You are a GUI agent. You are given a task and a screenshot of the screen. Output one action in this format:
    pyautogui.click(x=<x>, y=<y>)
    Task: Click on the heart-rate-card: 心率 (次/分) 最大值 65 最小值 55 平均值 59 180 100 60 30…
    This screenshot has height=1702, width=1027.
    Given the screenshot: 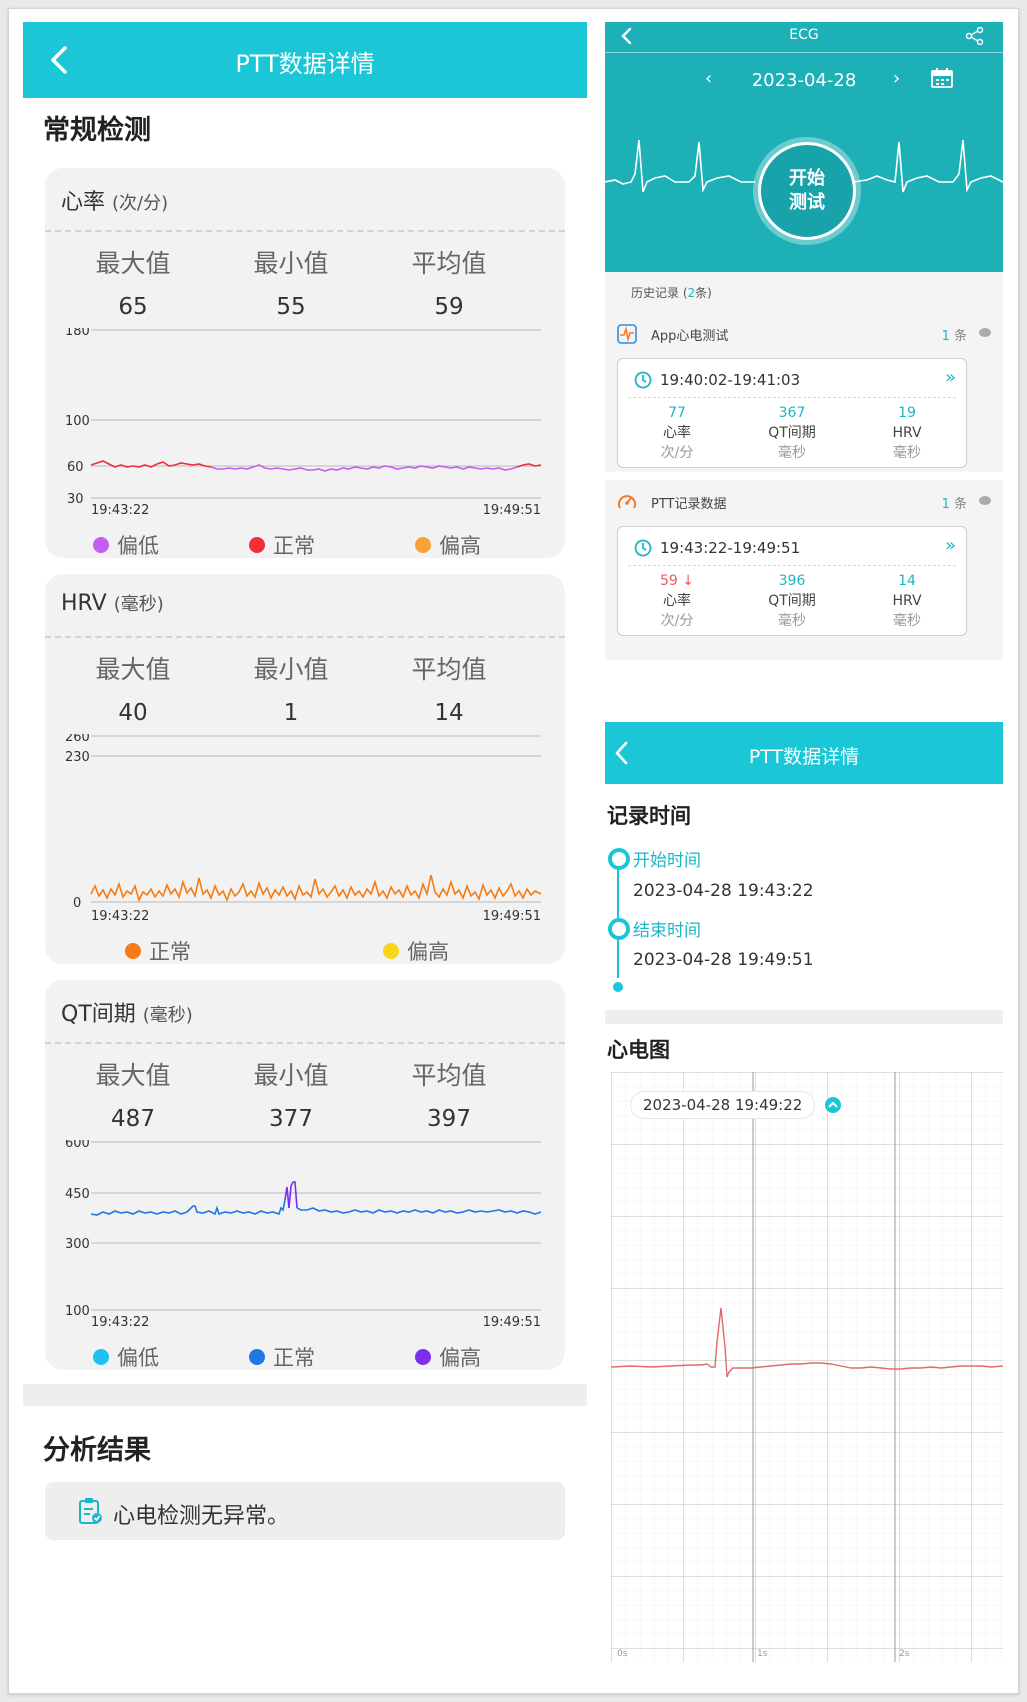 What is the action you would take?
    pyautogui.click(x=305, y=363)
    